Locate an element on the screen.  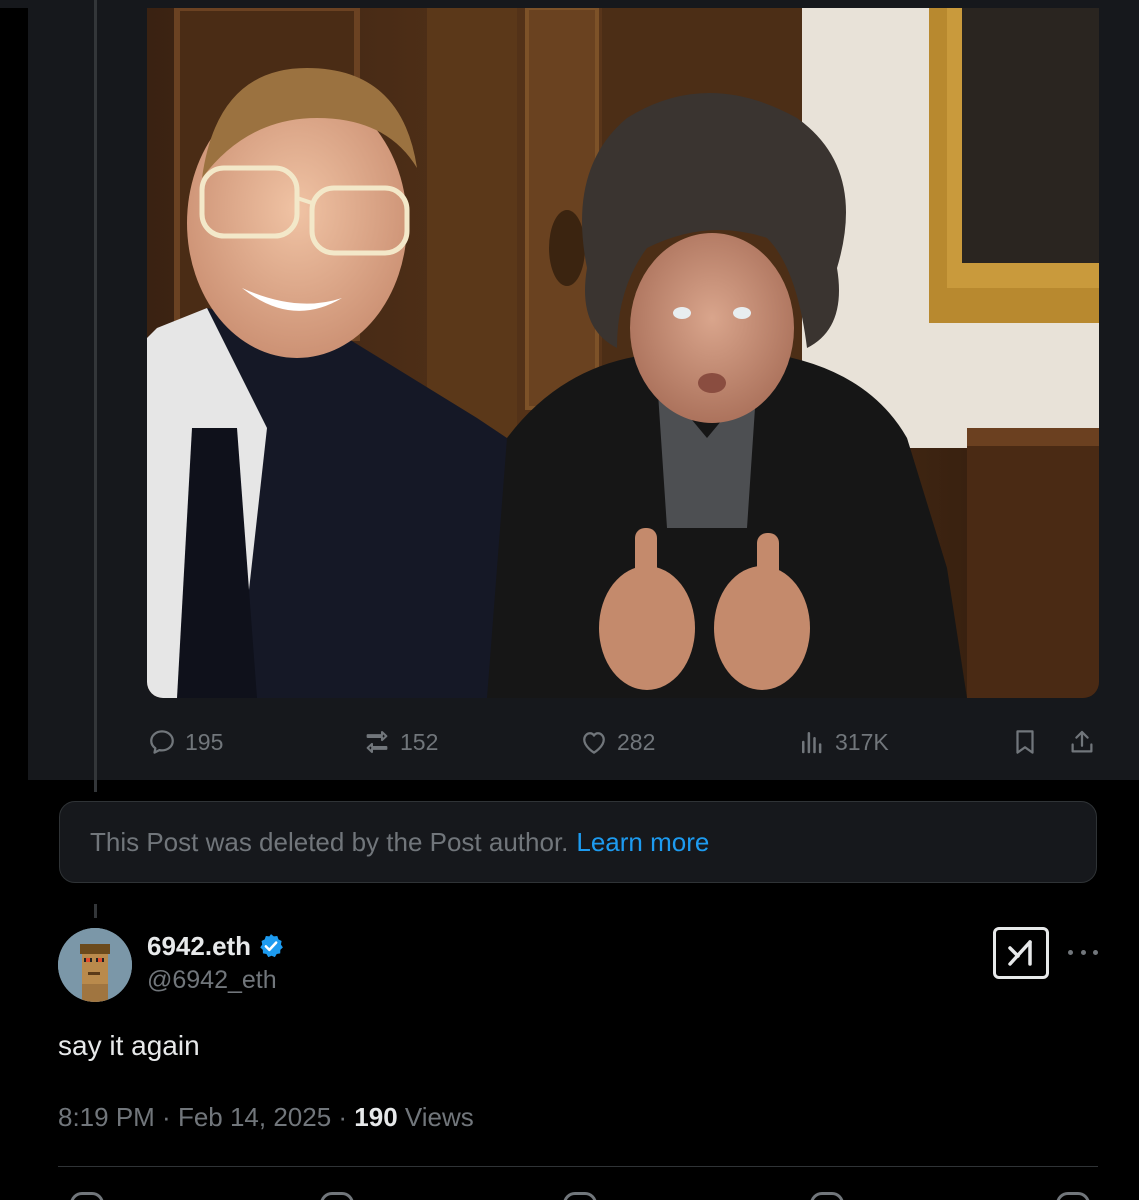
avatar-image is located at coordinates (95, 965).